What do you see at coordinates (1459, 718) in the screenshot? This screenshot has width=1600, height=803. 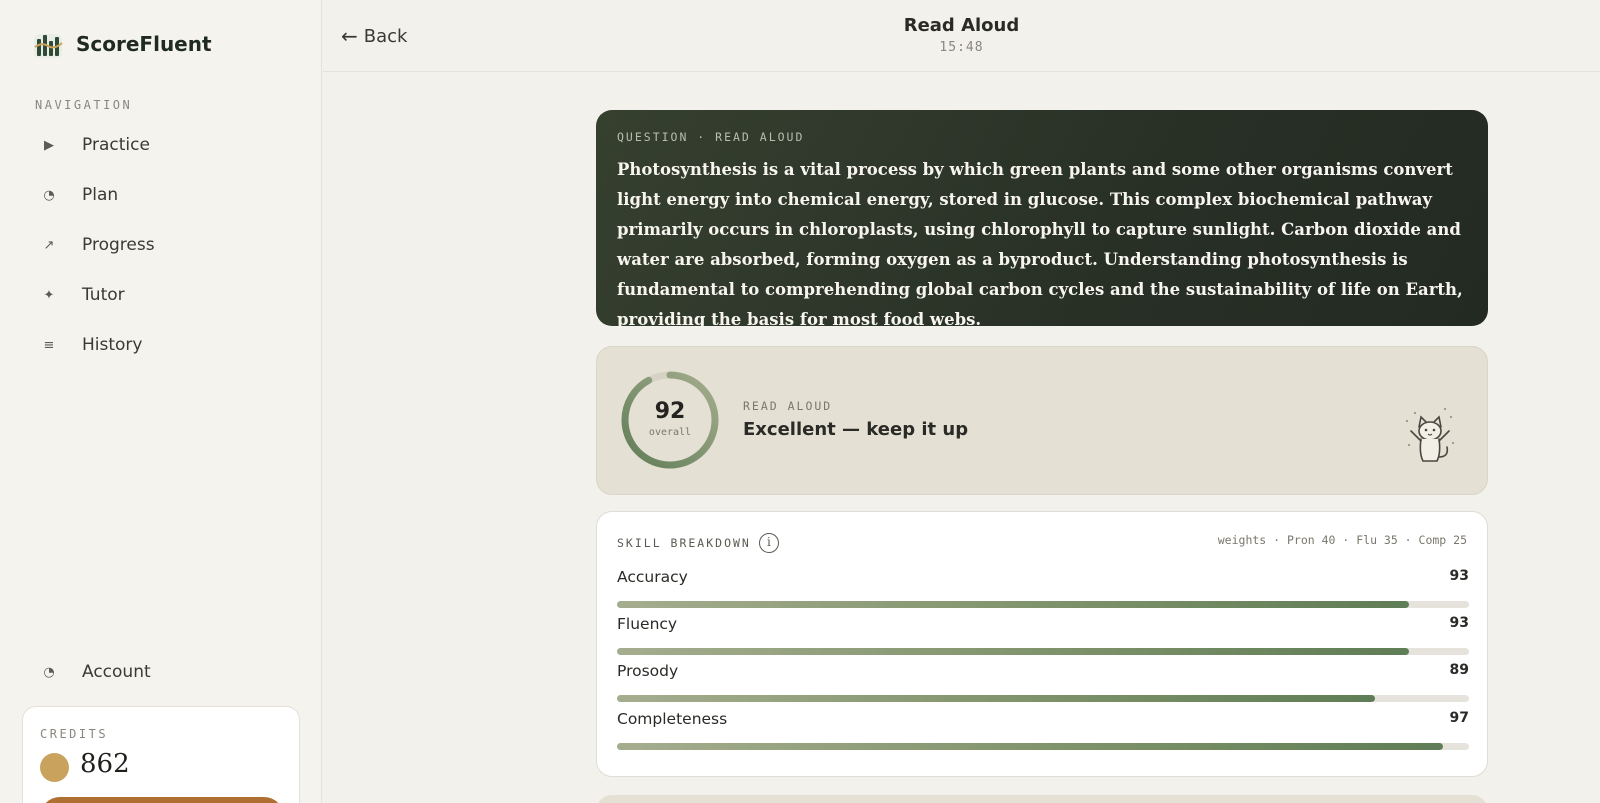 I see `skill-value: 97` at bounding box center [1459, 718].